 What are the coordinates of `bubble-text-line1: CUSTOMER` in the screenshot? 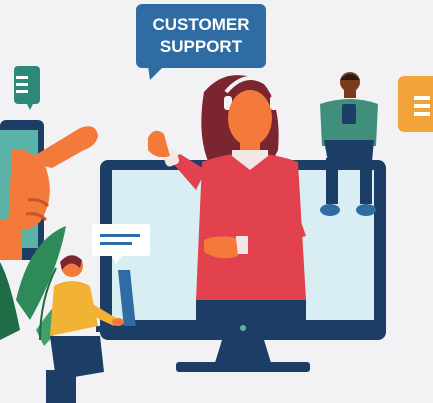 It's located at (201, 24).